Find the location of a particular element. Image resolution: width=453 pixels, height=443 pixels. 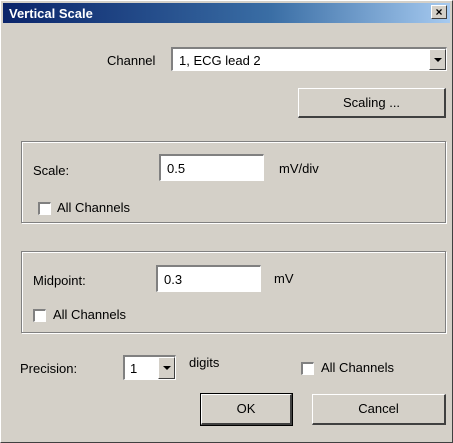

scale-value: 0.5 is located at coordinates (176, 168).